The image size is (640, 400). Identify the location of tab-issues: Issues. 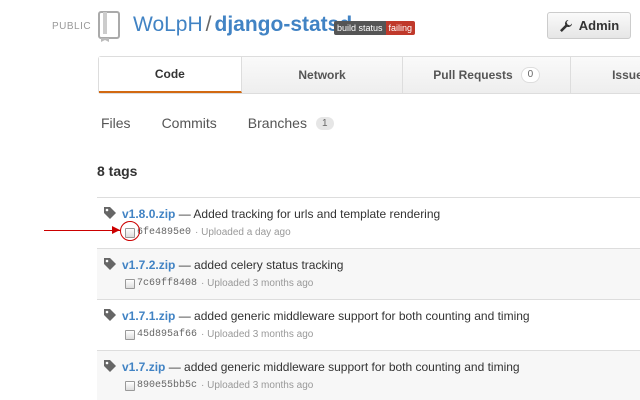
(605, 75).